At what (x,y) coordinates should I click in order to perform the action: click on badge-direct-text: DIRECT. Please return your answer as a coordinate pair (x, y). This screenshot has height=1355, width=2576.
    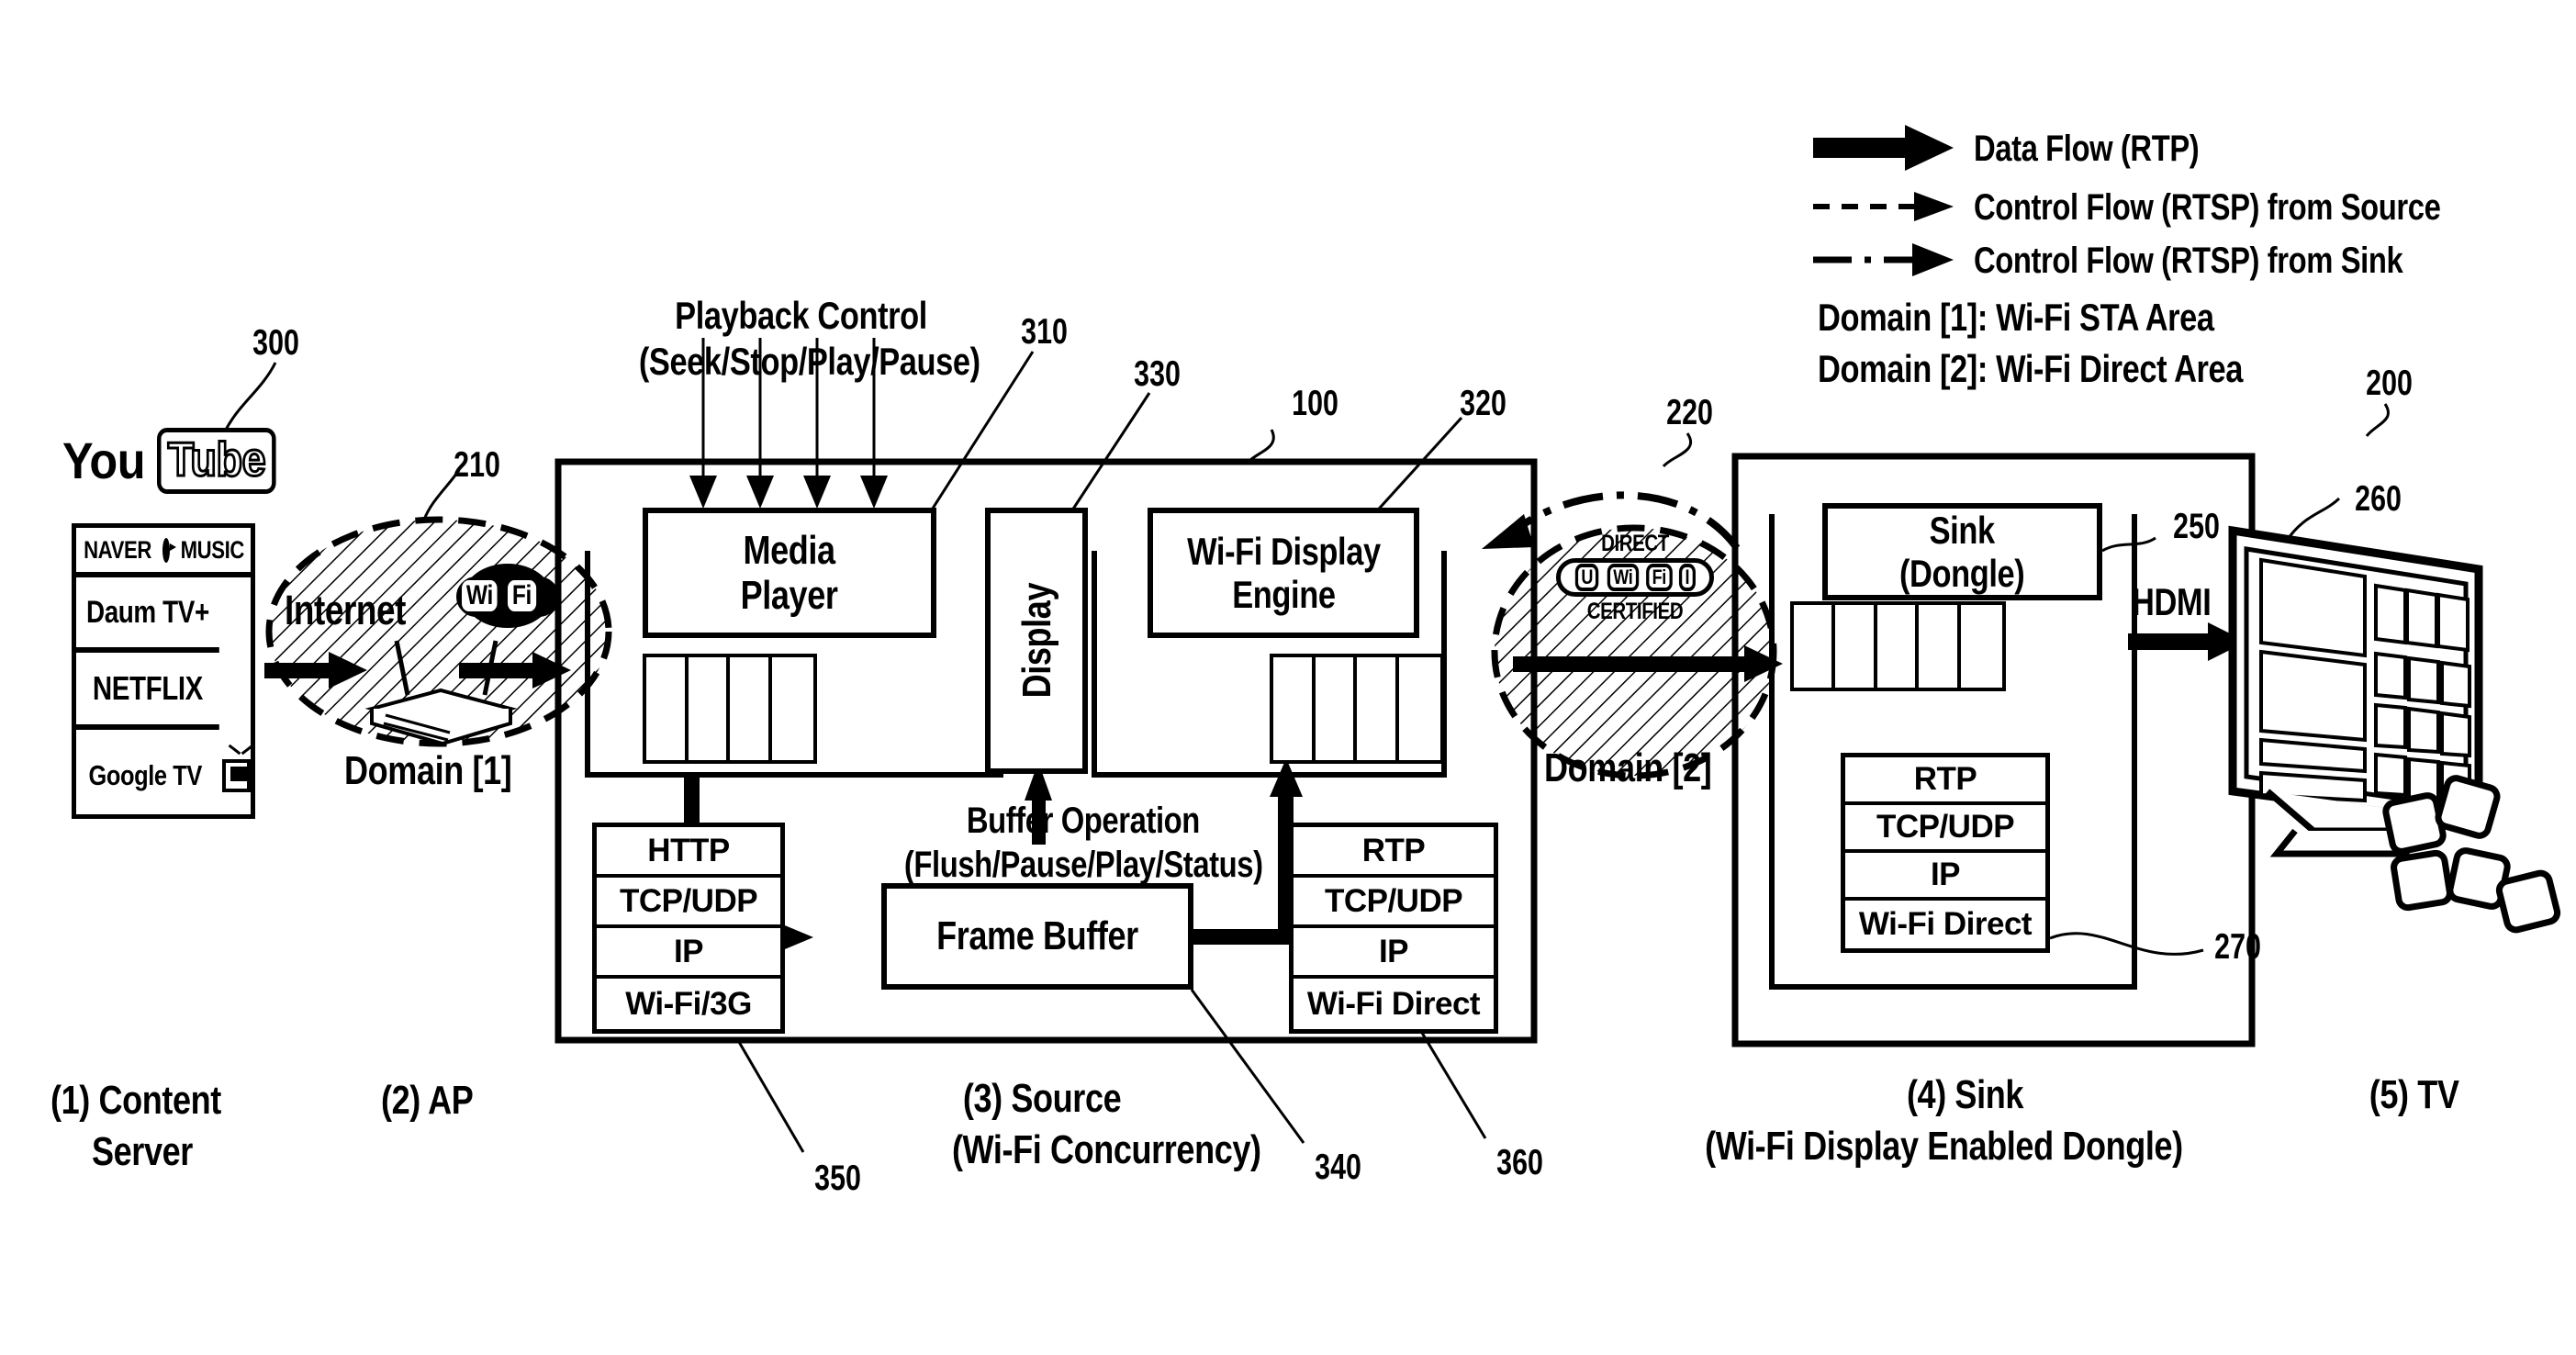
    Looking at the image, I should click on (1635, 543).